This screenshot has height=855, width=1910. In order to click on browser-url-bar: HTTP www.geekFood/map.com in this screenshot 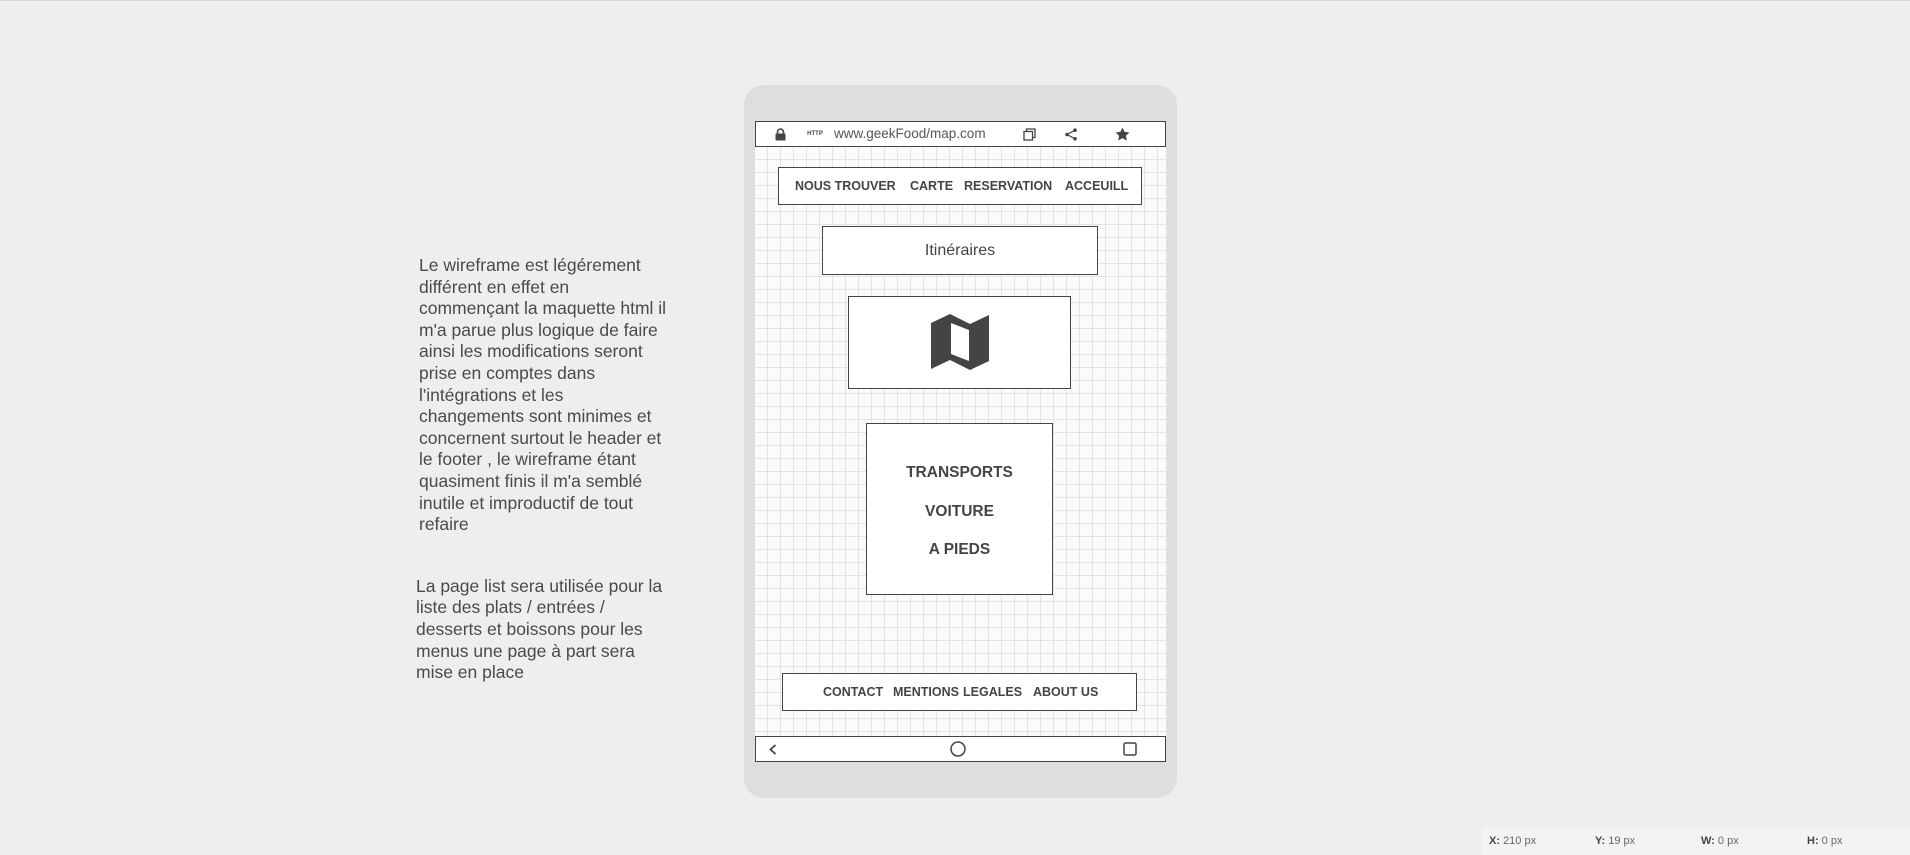, I will do `click(960, 134)`.